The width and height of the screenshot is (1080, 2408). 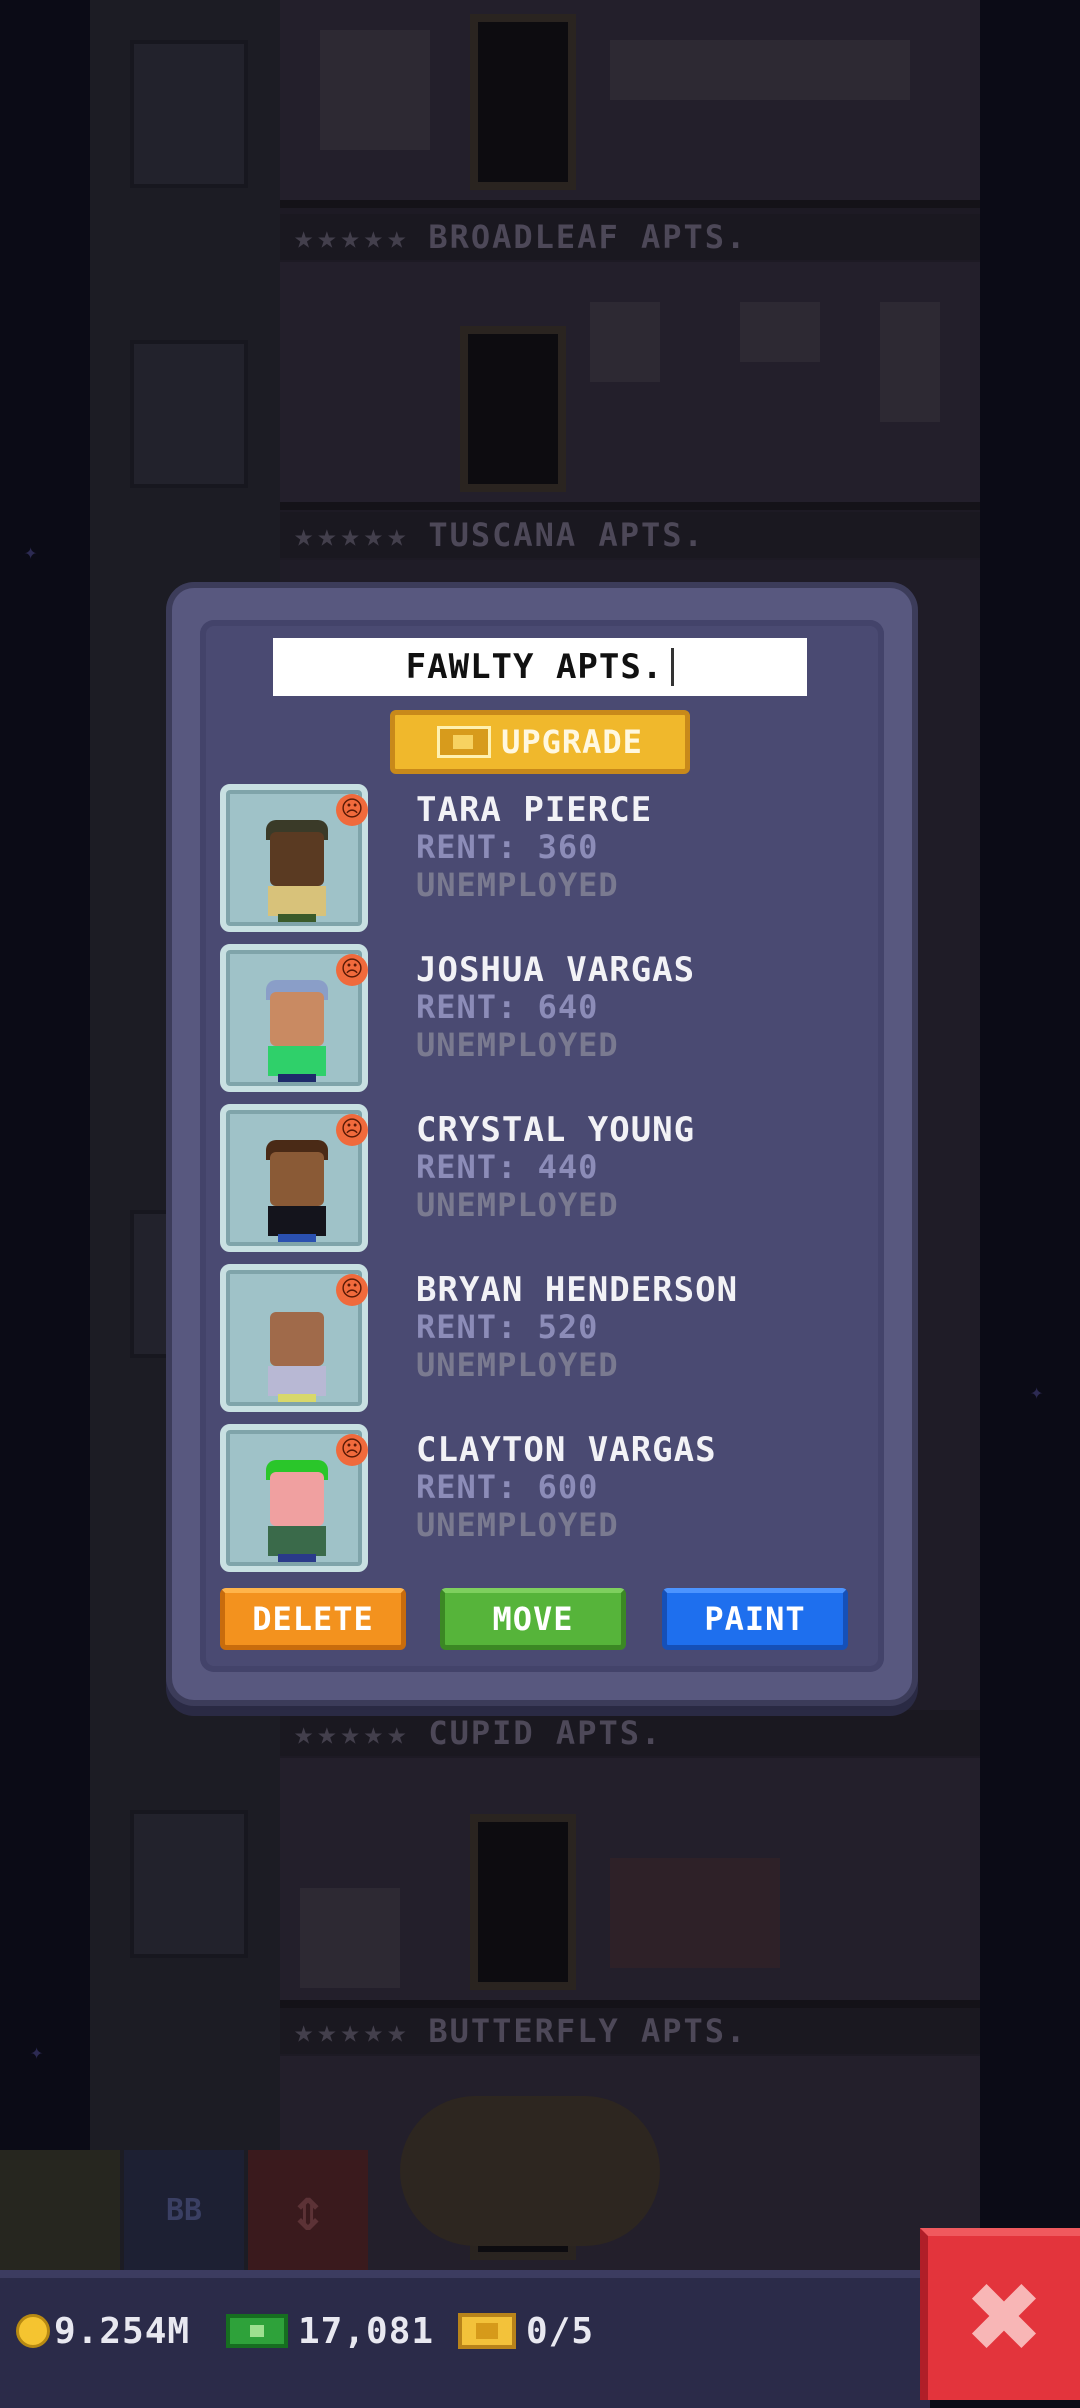 I want to click on status-bar: 9.254M 17,081 0/5, so click(x=465, y=2339).